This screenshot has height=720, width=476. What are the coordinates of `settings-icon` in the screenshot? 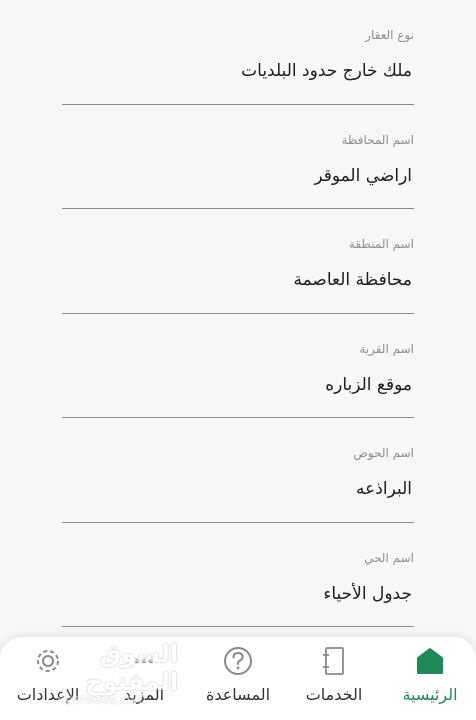 It's located at (48, 661).